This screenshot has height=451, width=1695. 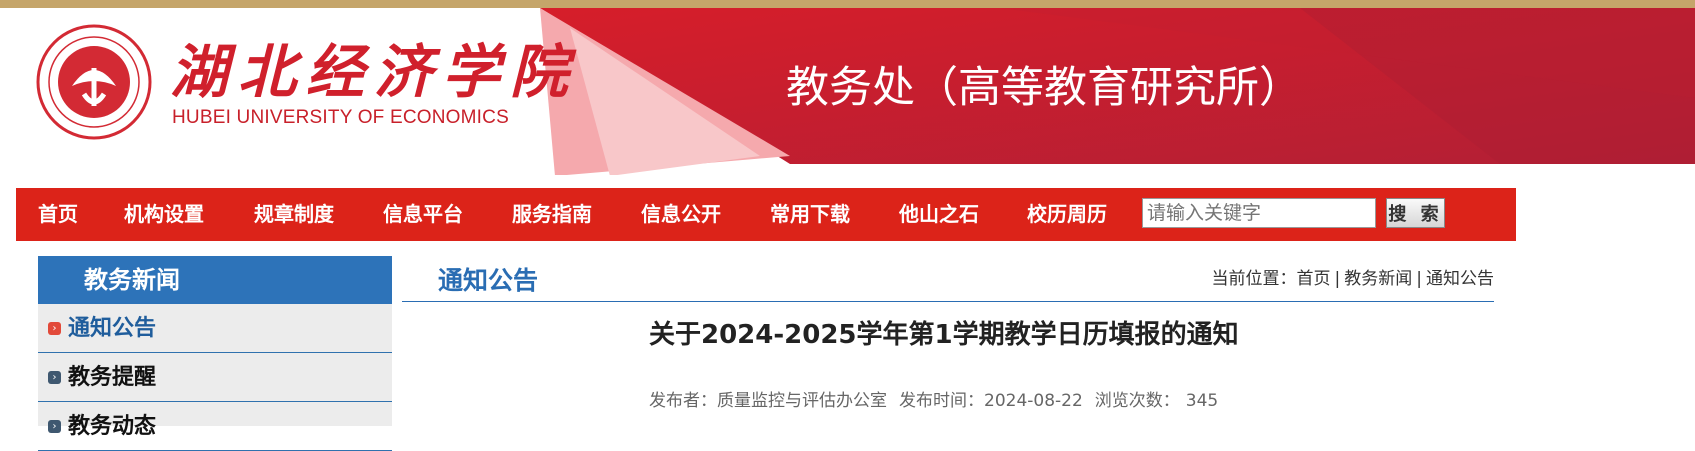 What do you see at coordinates (215, 426) in the screenshot?
I see `sidebar-item-news: › 教务动态` at bounding box center [215, 426].